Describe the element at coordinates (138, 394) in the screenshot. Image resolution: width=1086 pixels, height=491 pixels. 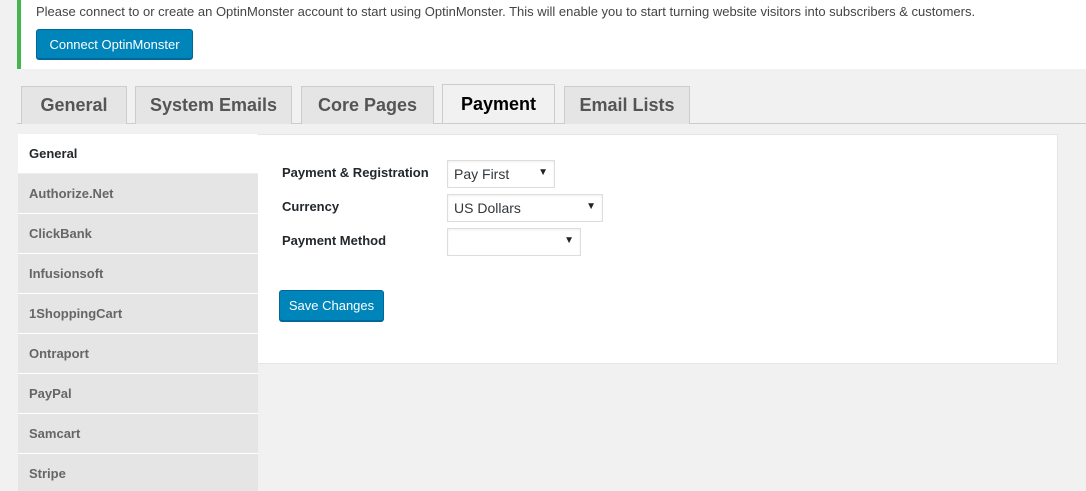
I see `sidebar-item-paypal: PayPal` at that location.